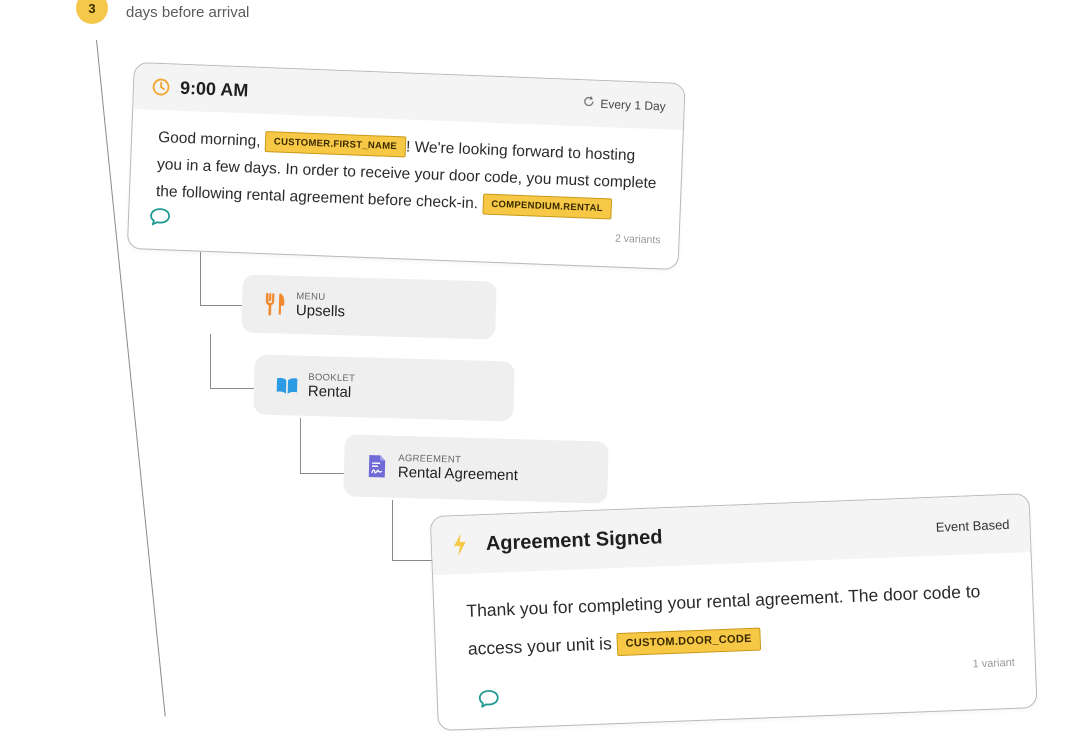  What do you see at coordinates (689, 641) in the screenshot?
I see `variable-tag-custom-door-code: CUSTOM.DOOR_CODE` at bounding box center [689, 641].